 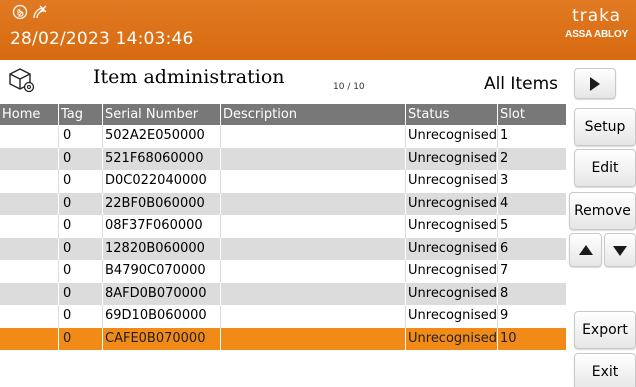 I want to click on cell-slot: 7, so click(x=504, y=270).